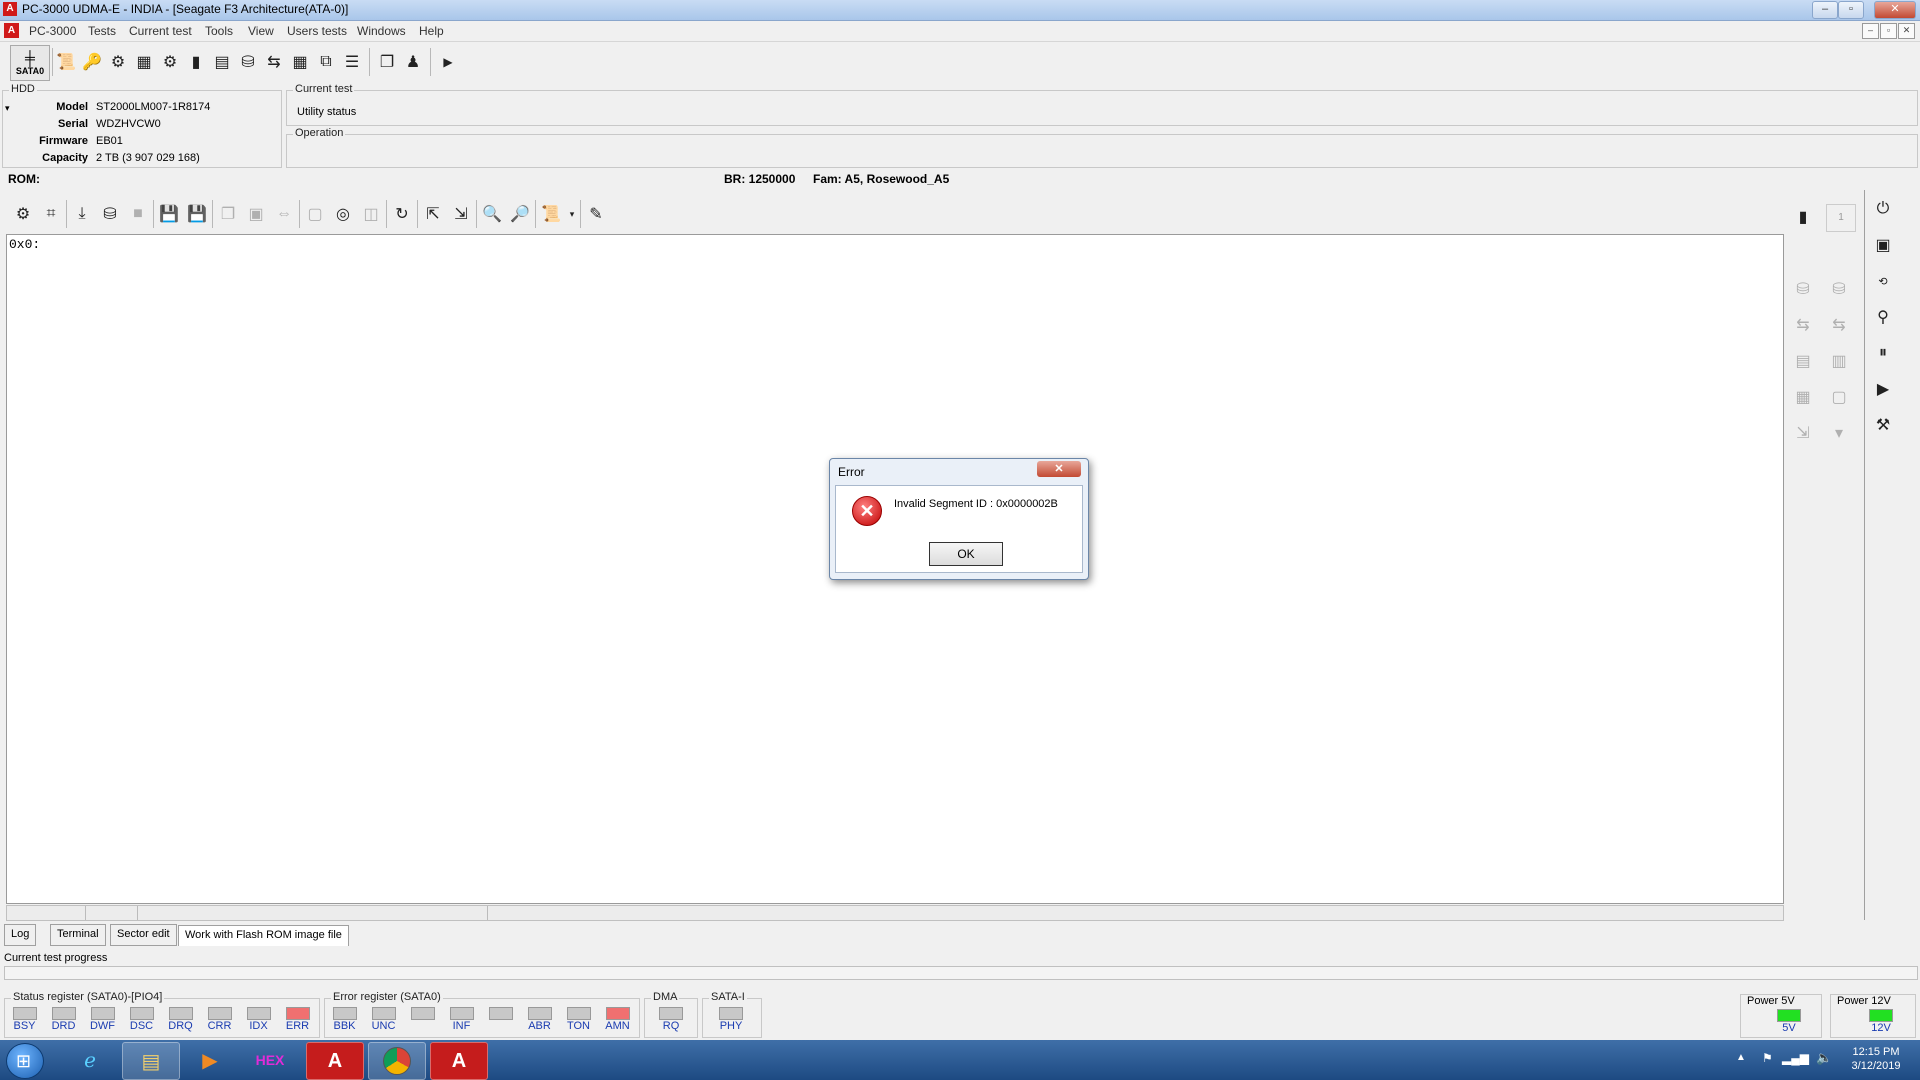  Describe the element at coordinates (1870, 31) in the screenshot. I see `mdi-minimize-button: –` at that location.